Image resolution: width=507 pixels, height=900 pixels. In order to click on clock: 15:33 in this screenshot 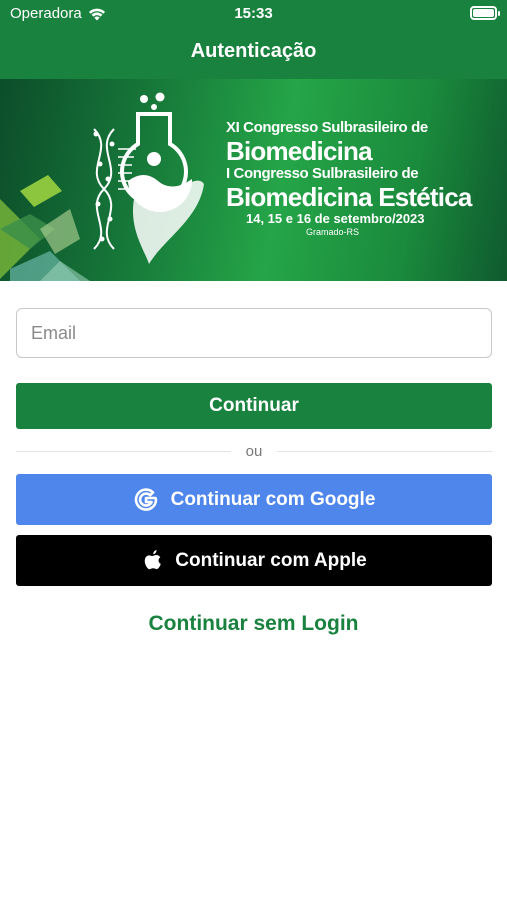, I will do `click(253, 13)`.